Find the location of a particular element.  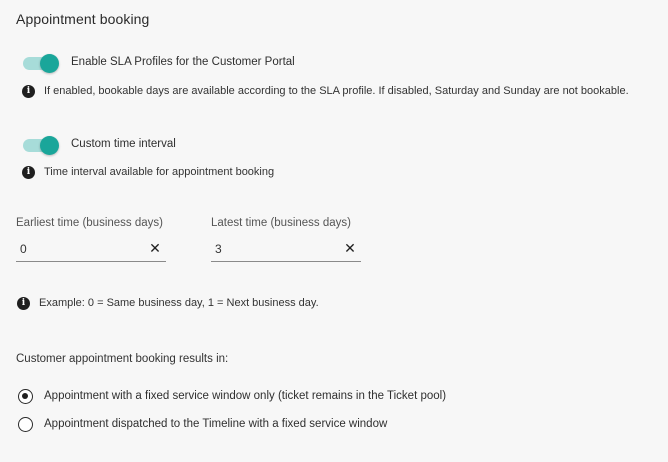

radio-dispatched-timeline is located at coordinates (25, 424).